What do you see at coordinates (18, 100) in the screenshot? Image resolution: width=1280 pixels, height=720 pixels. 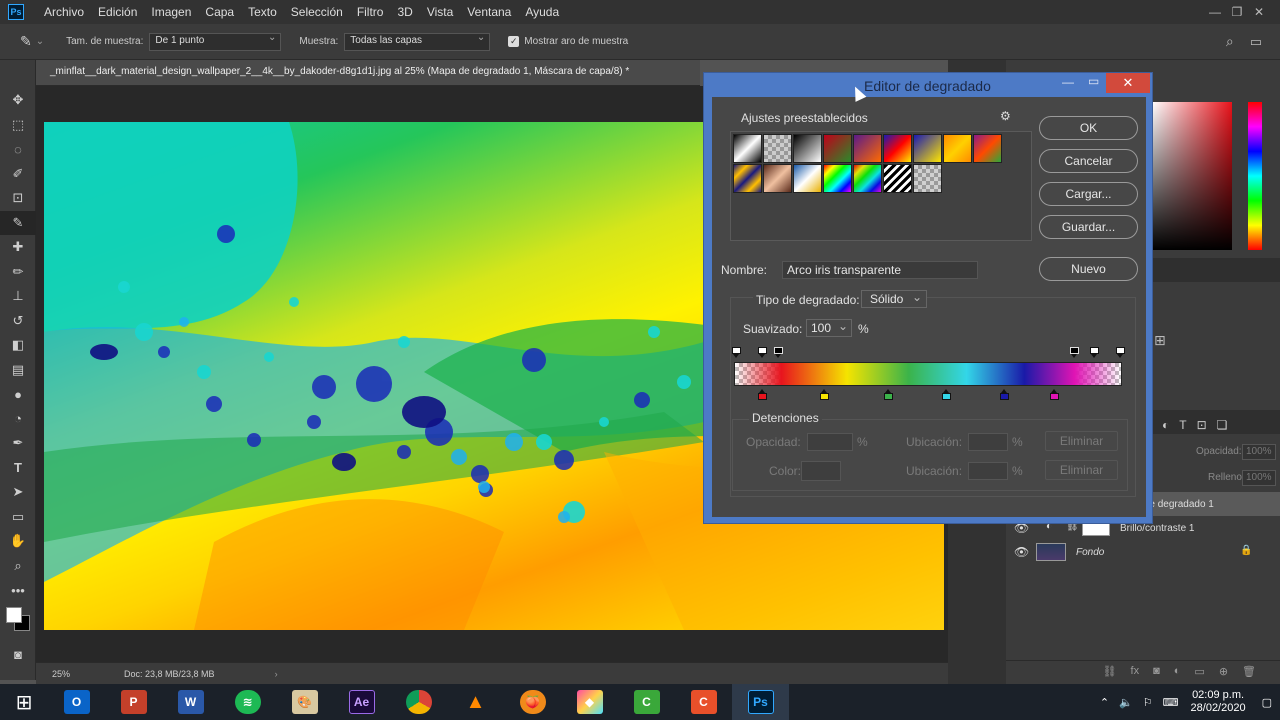 I see `move-tool-icon: ✥` at bounding box center [18, 100].